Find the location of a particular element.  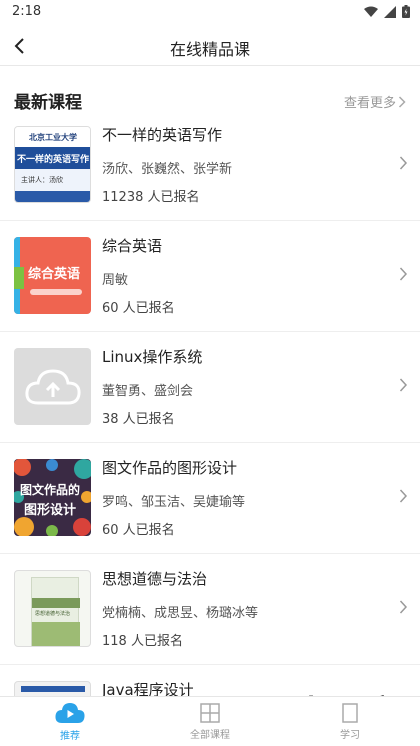

course-thumbnail: 综合英语 is located at coordinates (52, 275).